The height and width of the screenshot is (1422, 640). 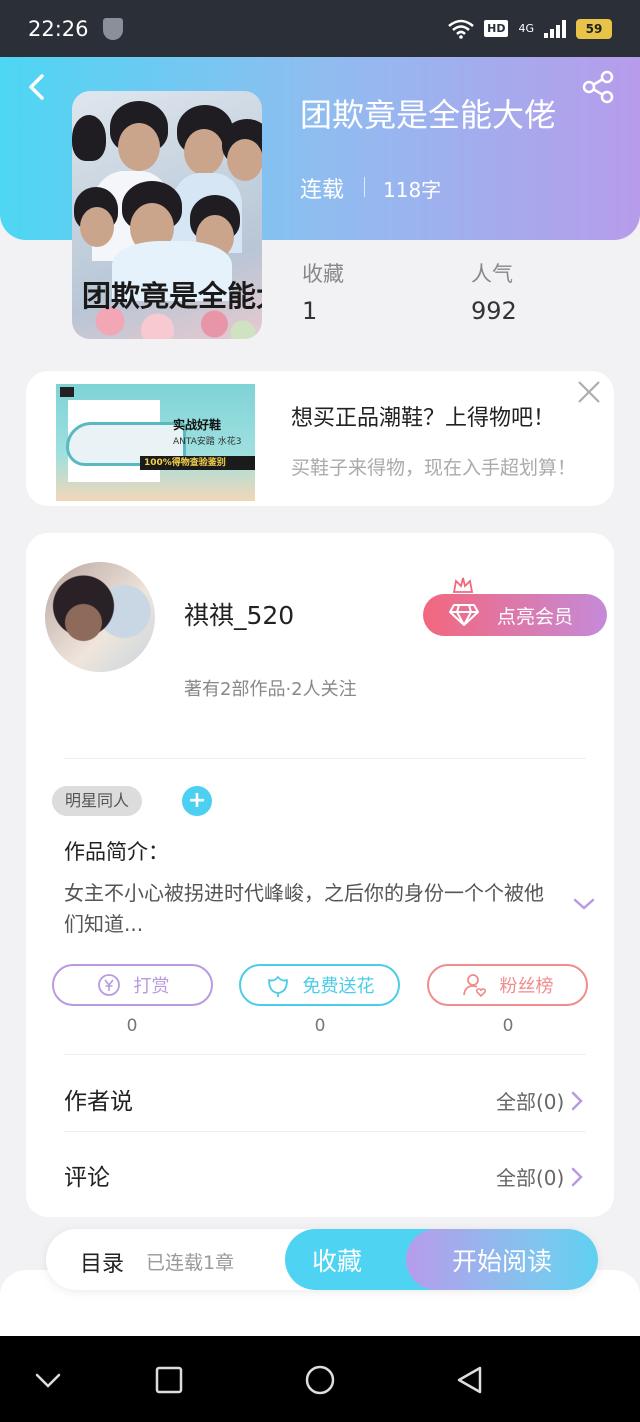 I want to click on genre-tag: 明星同人, so click(x=97, y=801).